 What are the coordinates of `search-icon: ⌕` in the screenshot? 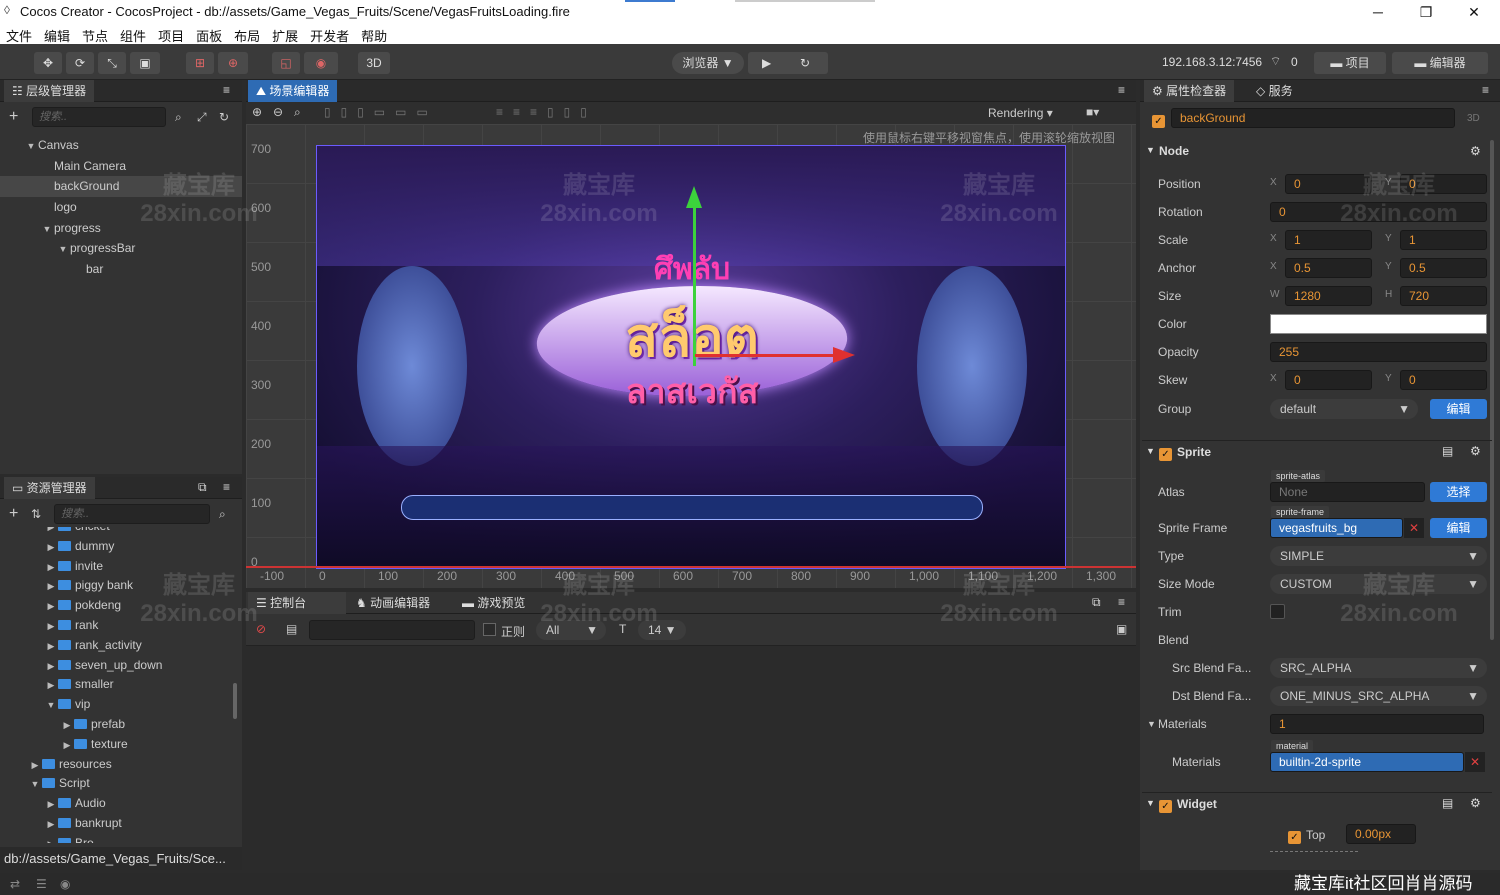 It's located at (222, 514).